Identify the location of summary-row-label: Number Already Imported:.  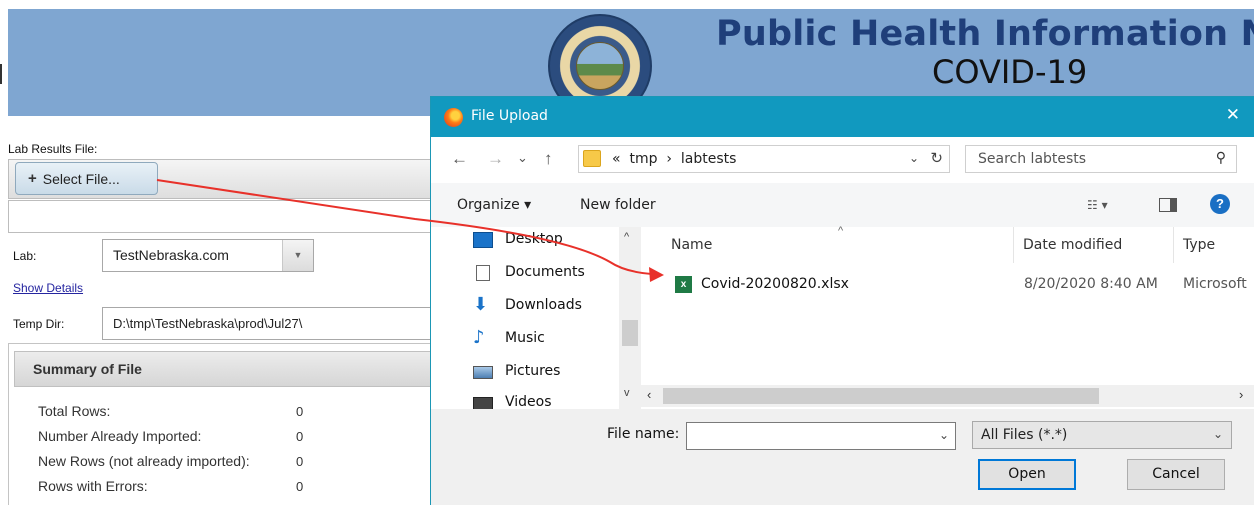
(120, 436).